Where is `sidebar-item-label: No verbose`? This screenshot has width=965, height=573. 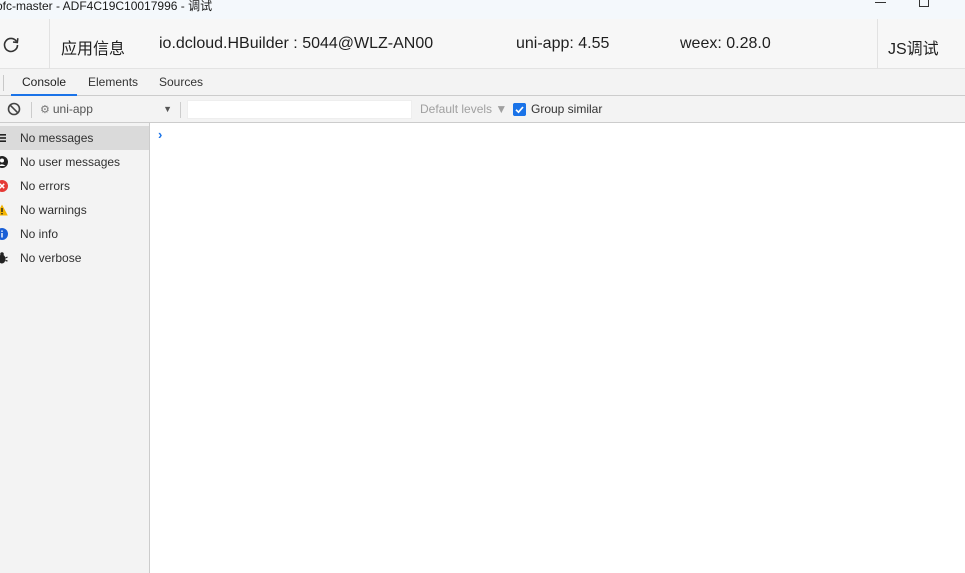 sidebar-item-label: No verbose is located at coordinates (51, 258).